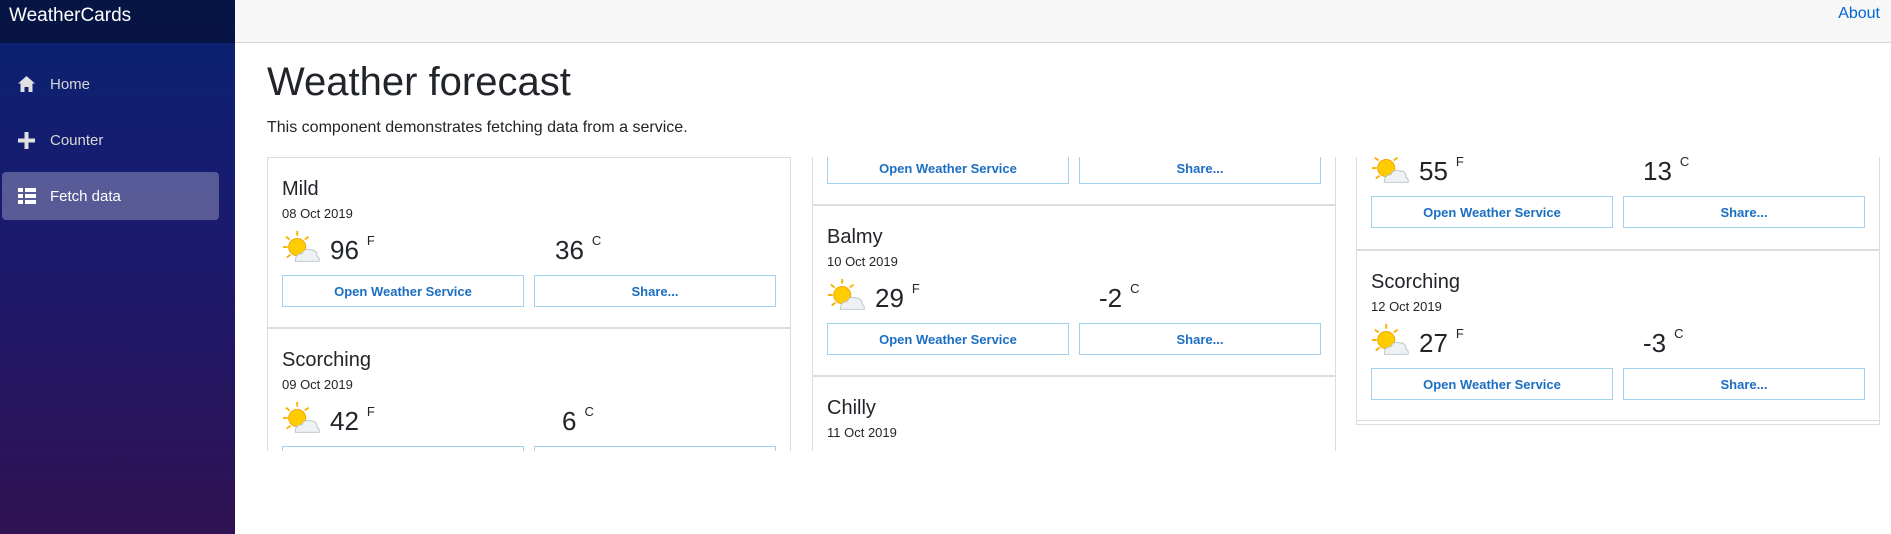 This screenshot has width=1891, height=534. I want to click on temp-fahrenheit: 96 F, so click(352, 249).